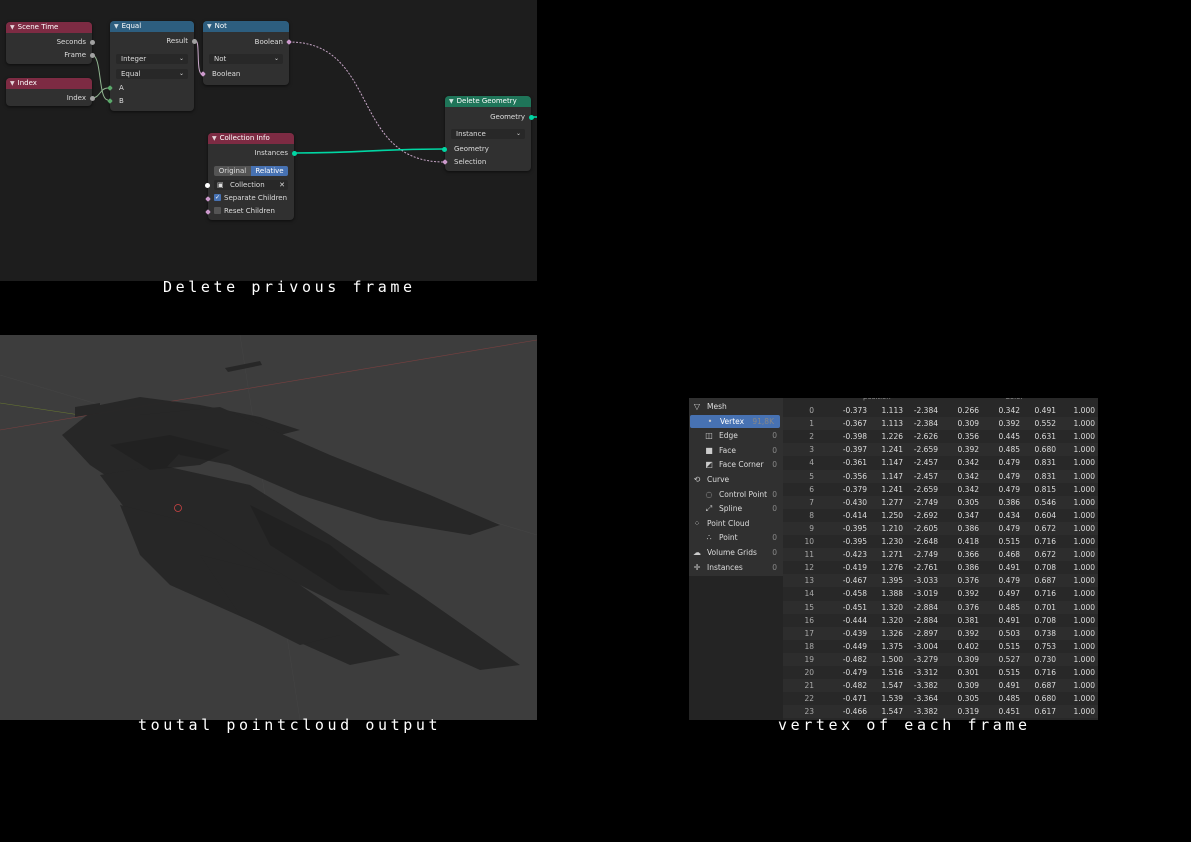 The image size is (1191, 842). What do you see at coordinates (736, 552) in the screenshot?
I see `sidebar-item-volume-grids: ☁ Volume Grids 0` at bounding box center [736, 552].